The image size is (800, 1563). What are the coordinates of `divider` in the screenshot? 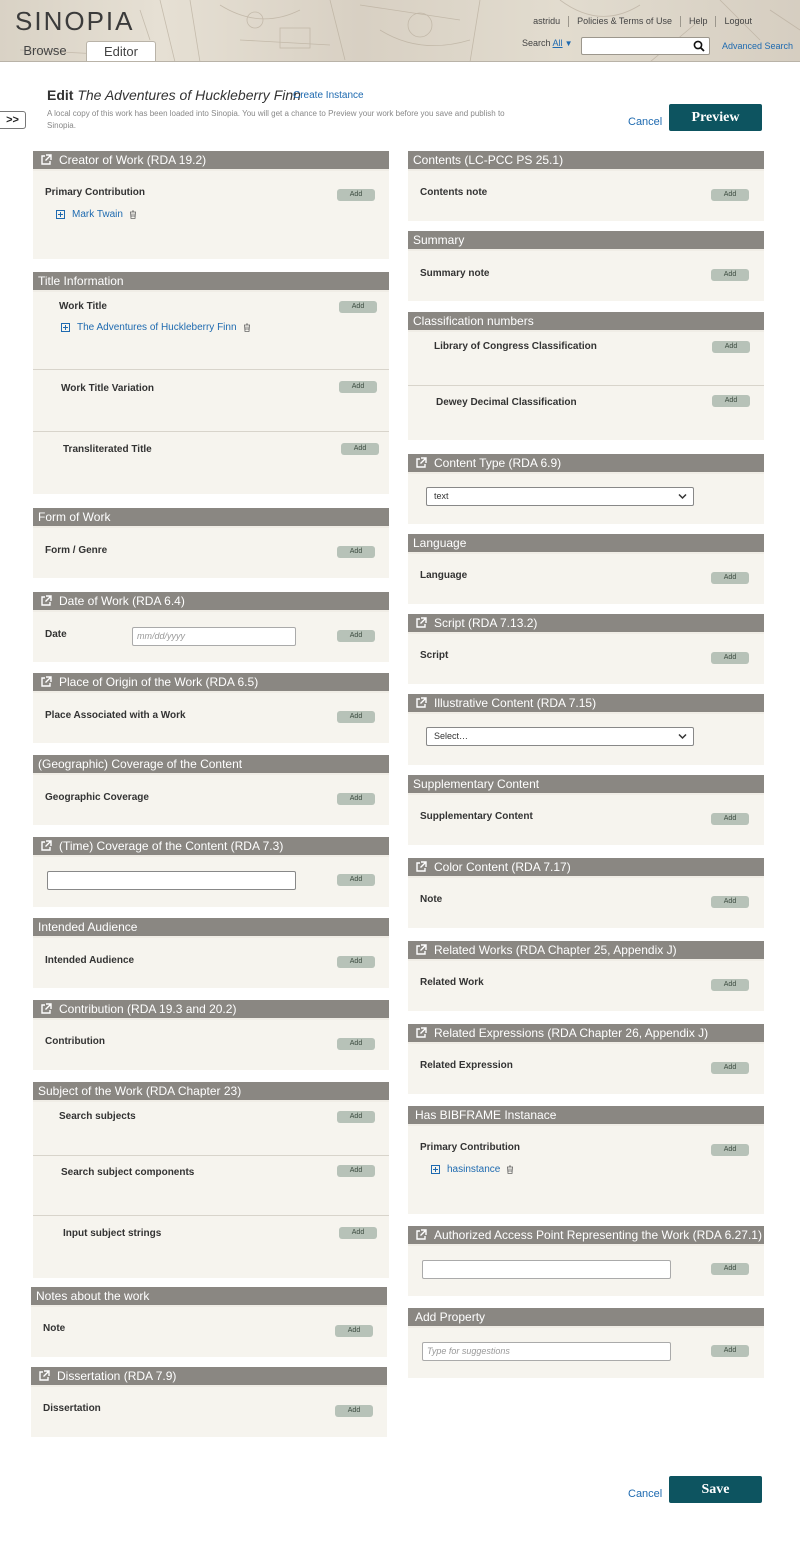 It's located at (586, 385).